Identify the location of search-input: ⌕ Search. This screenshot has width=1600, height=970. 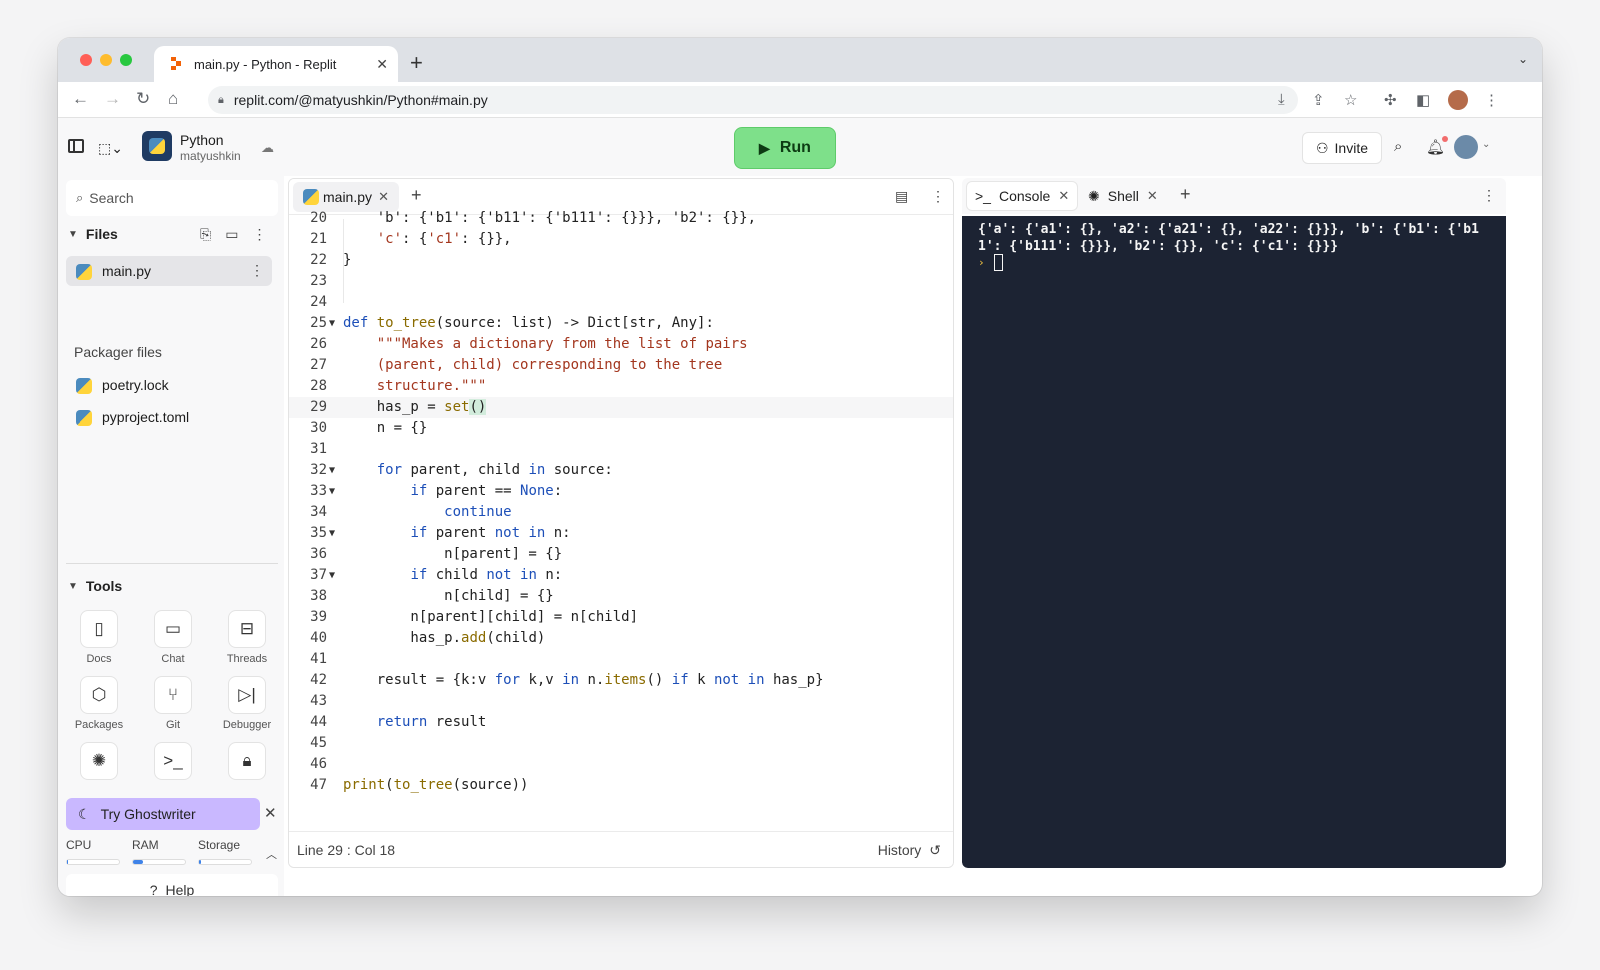
(172, 198).